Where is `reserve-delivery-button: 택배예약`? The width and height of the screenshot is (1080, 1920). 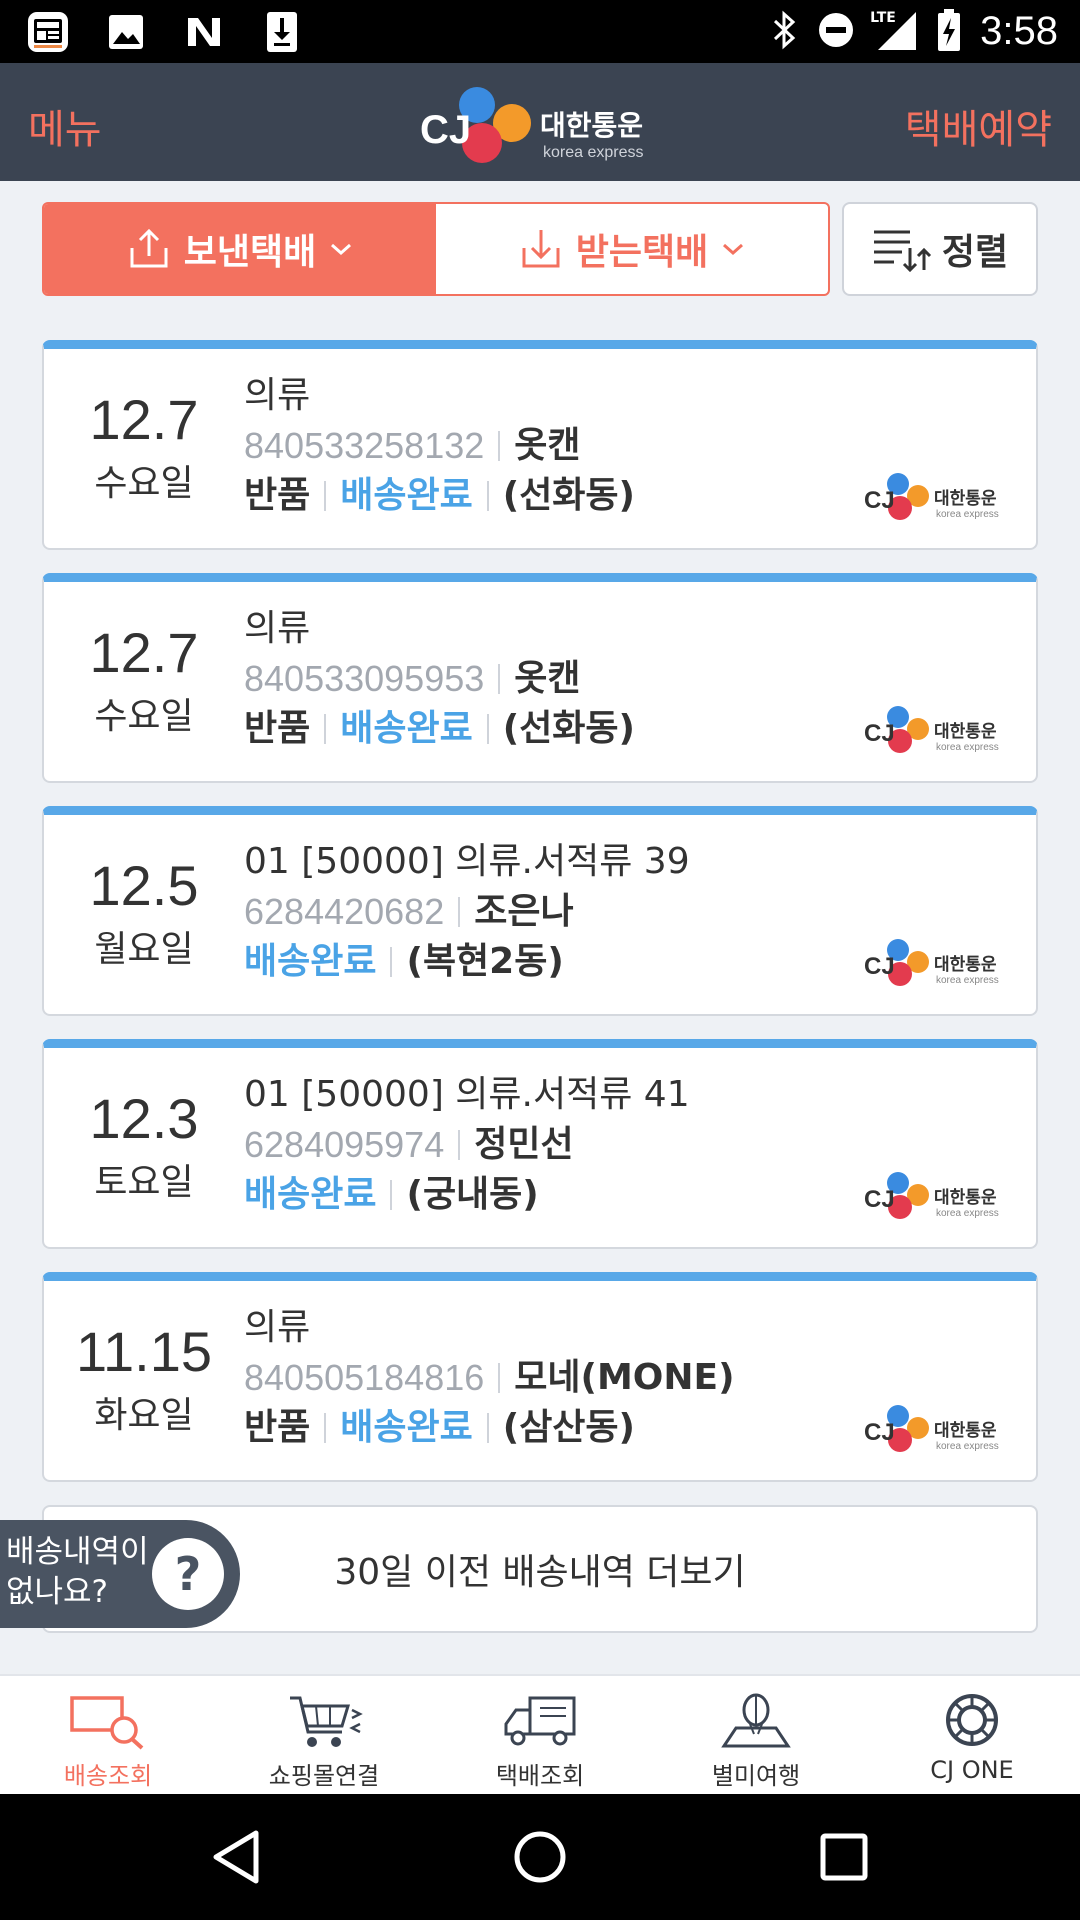
reserve-delivery-button: 택배예약 is located at coordinates (978, 126).